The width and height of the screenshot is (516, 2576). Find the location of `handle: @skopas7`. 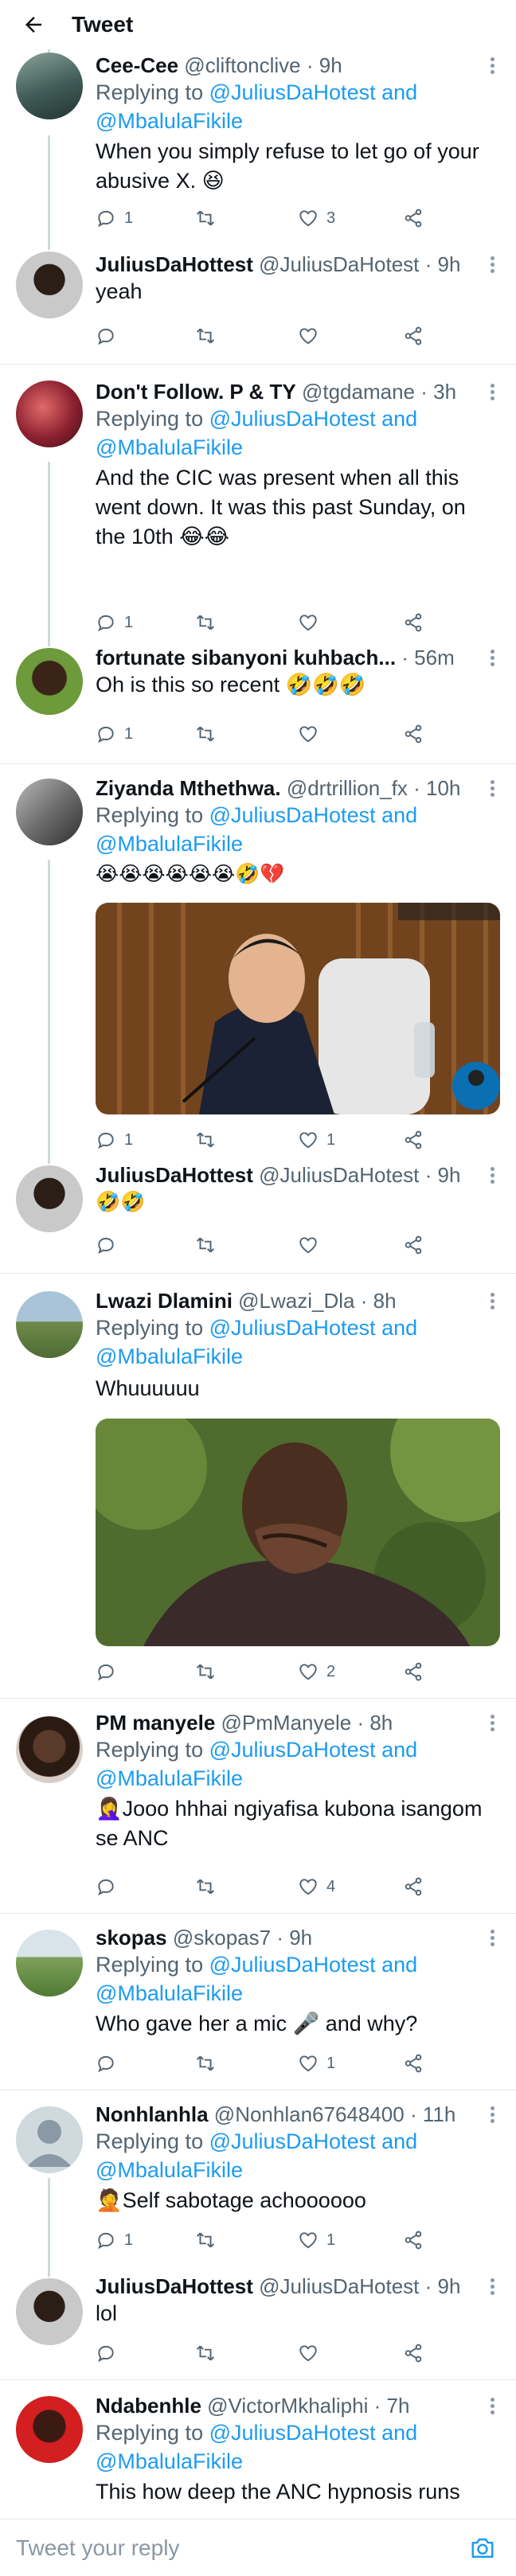

handle: @skopas7 is located at coordinates (222, 1938).